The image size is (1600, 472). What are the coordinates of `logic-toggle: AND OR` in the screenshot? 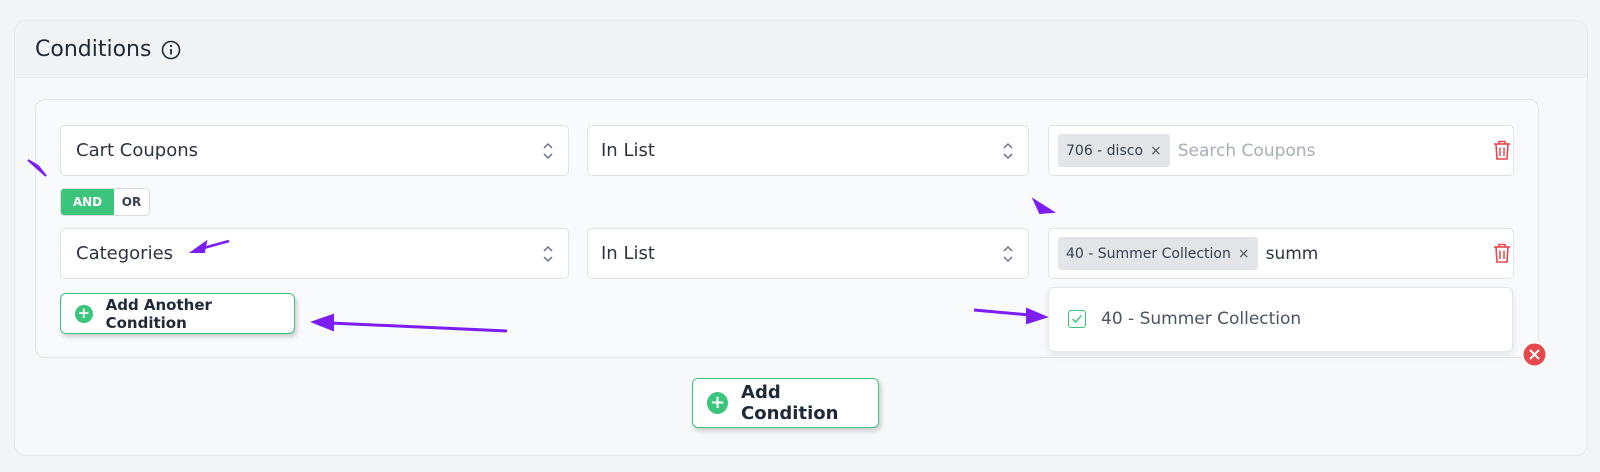 It's located at (105, 202).